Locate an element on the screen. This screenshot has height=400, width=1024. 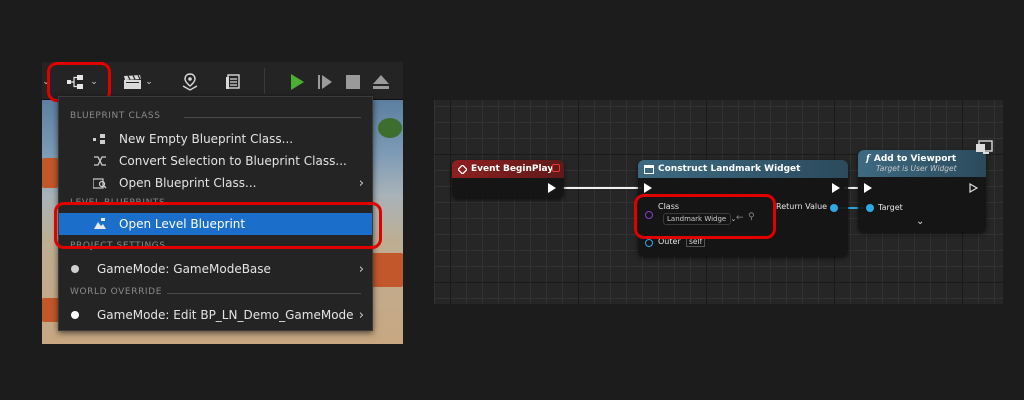
eject-button is located at coordinates (381, 82).